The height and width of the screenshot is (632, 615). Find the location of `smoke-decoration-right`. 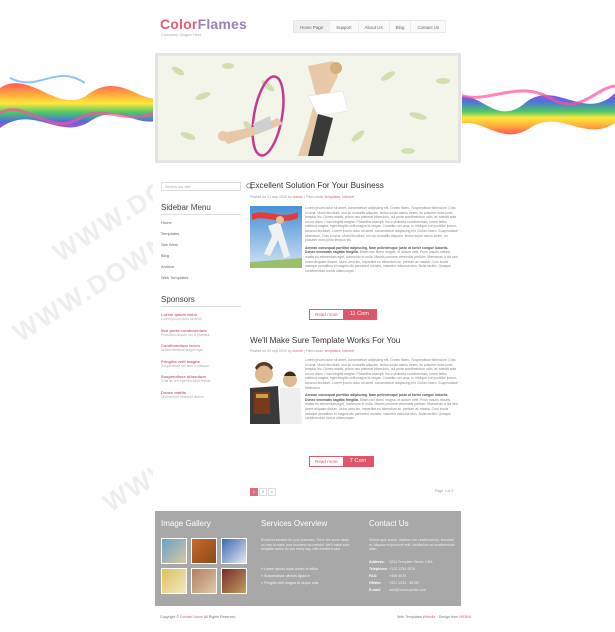

smoke-decoration-right is located at coordinates (535, 109).